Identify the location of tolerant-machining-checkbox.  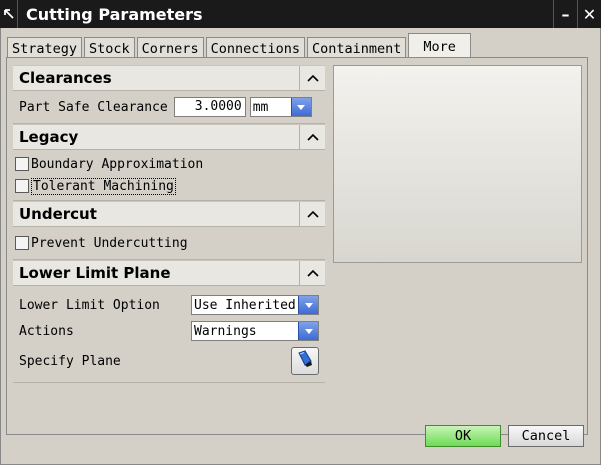
(22, 186).